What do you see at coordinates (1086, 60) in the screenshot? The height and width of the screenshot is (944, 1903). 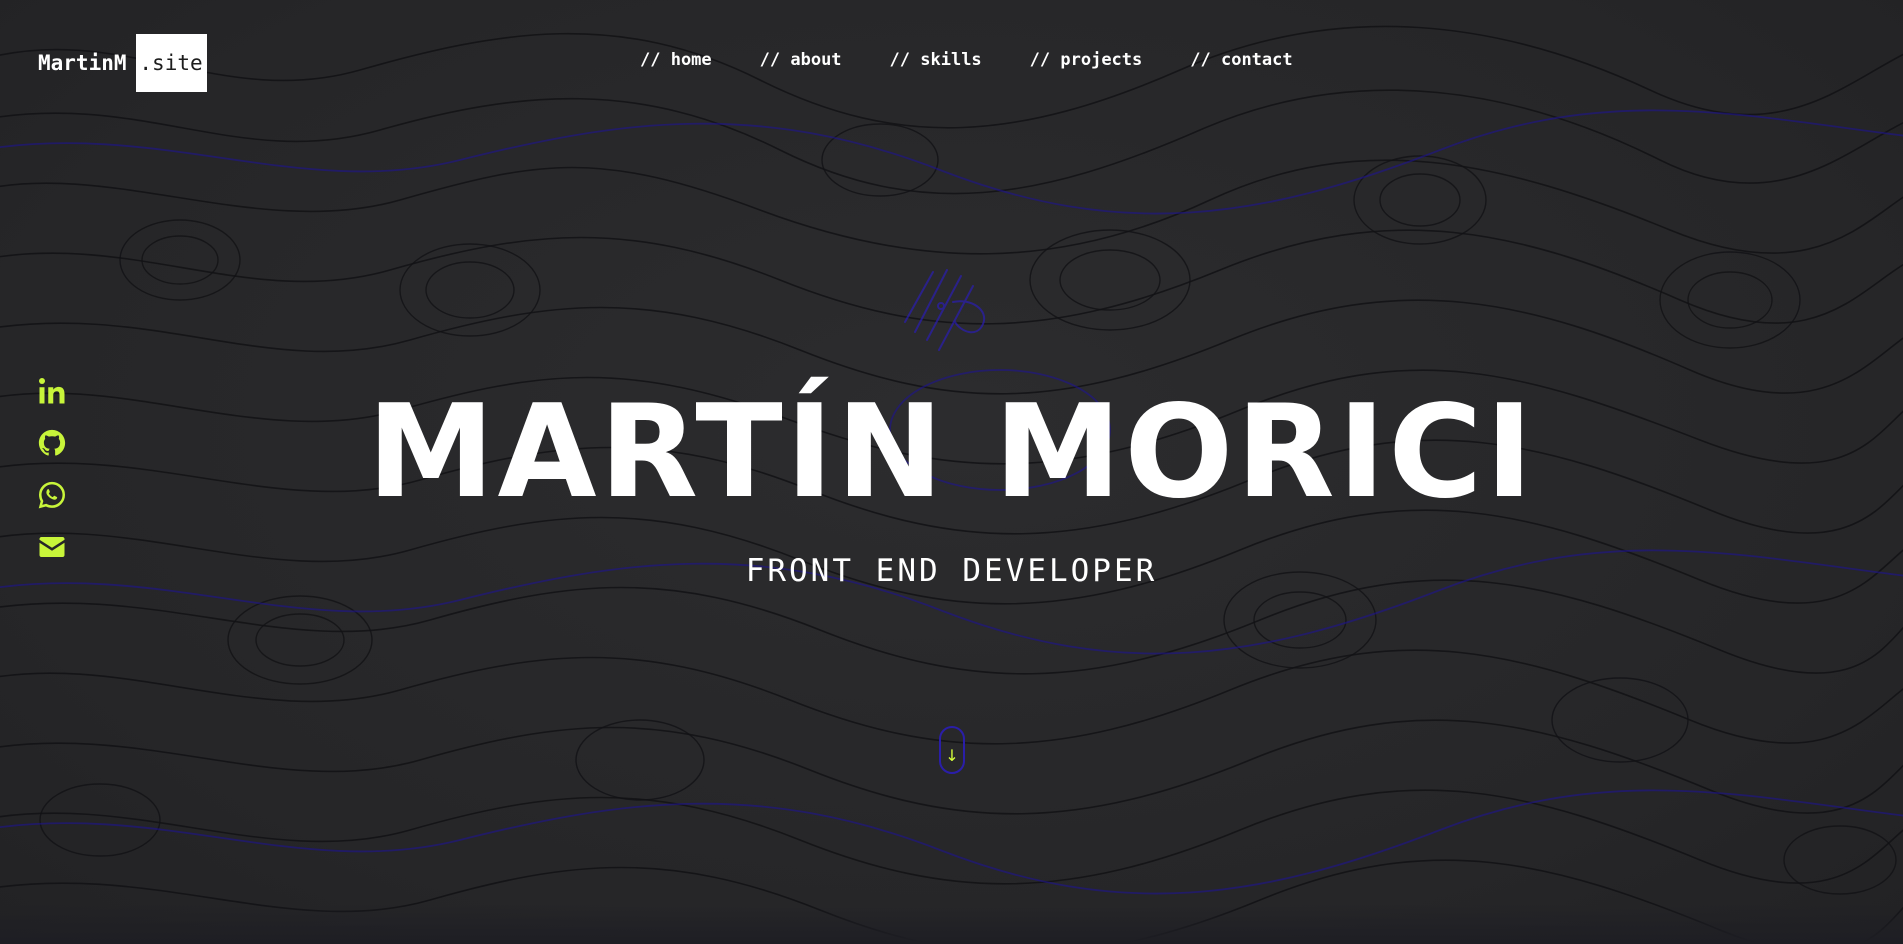 I see `nav-projects-link: // projects` at bounding box center [1086, 60].